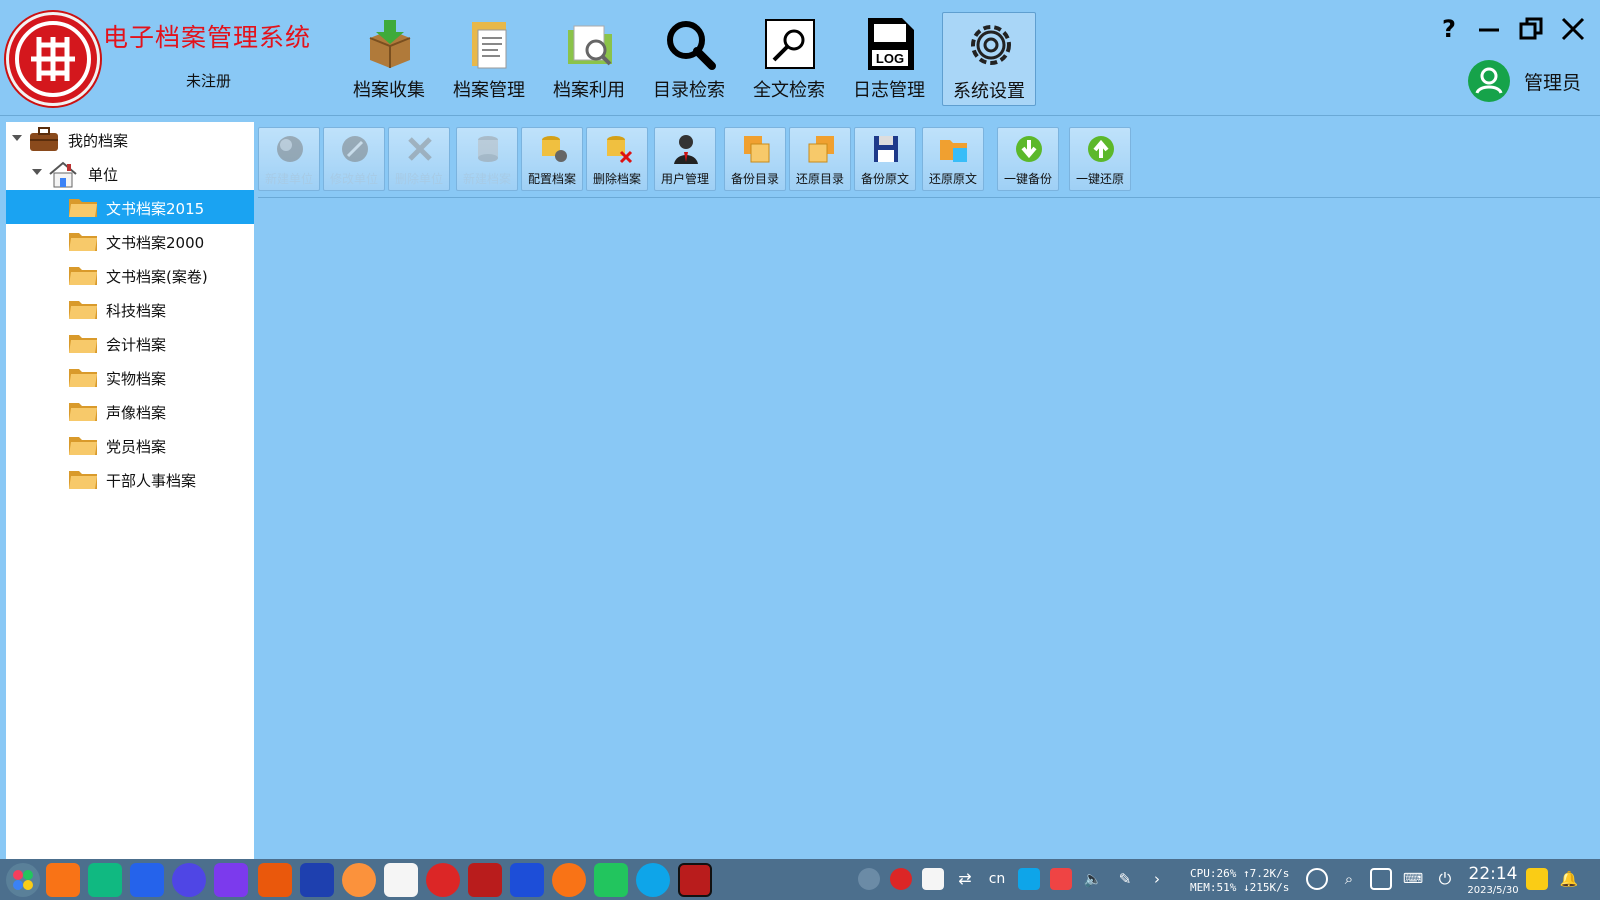 The height and width of the screenshot is (900, 1600). What do you see at coordinates (589, 90) in the screenshot?
I see `nav-label: 档案利用` at bounding box center [589, 90].